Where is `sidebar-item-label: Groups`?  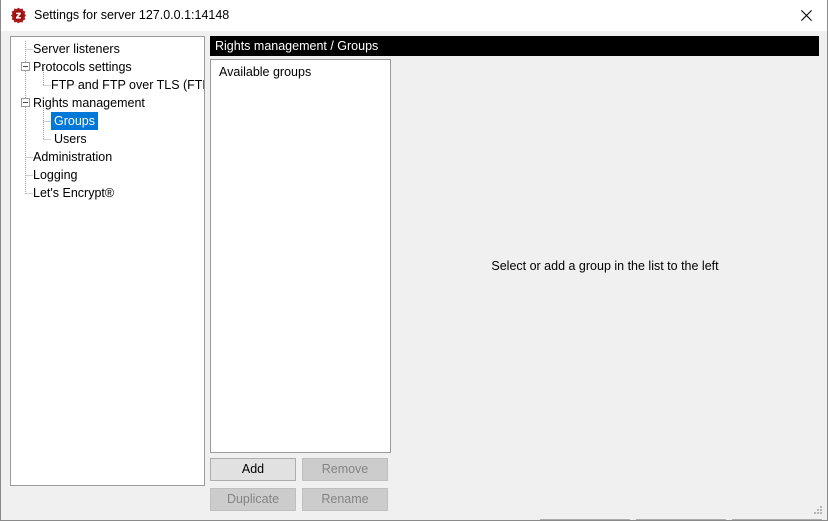 sidebar-item-label: Groups is located at coordinates (74, 121).